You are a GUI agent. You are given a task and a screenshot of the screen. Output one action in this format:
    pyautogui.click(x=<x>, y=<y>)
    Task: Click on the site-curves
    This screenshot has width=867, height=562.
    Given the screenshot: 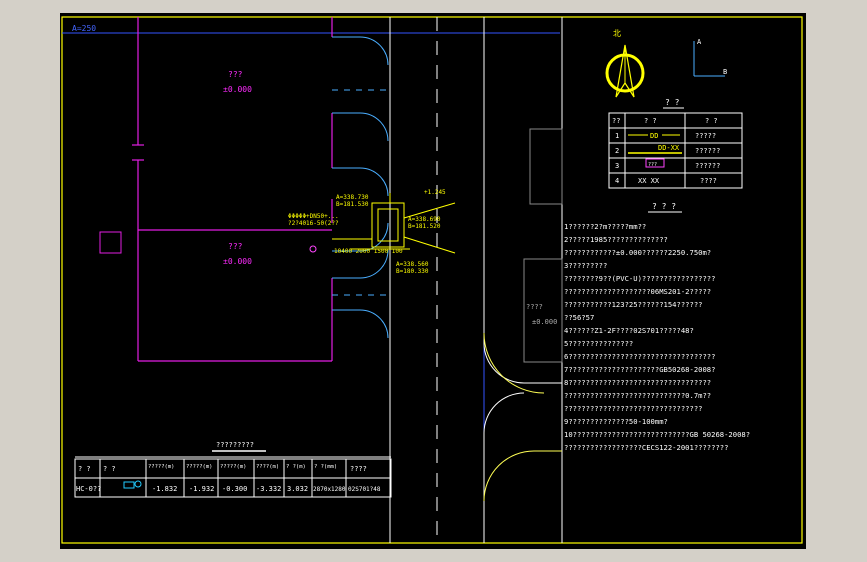 What is the action you would take?
    pyautogui.click(x=522, y=417)
    